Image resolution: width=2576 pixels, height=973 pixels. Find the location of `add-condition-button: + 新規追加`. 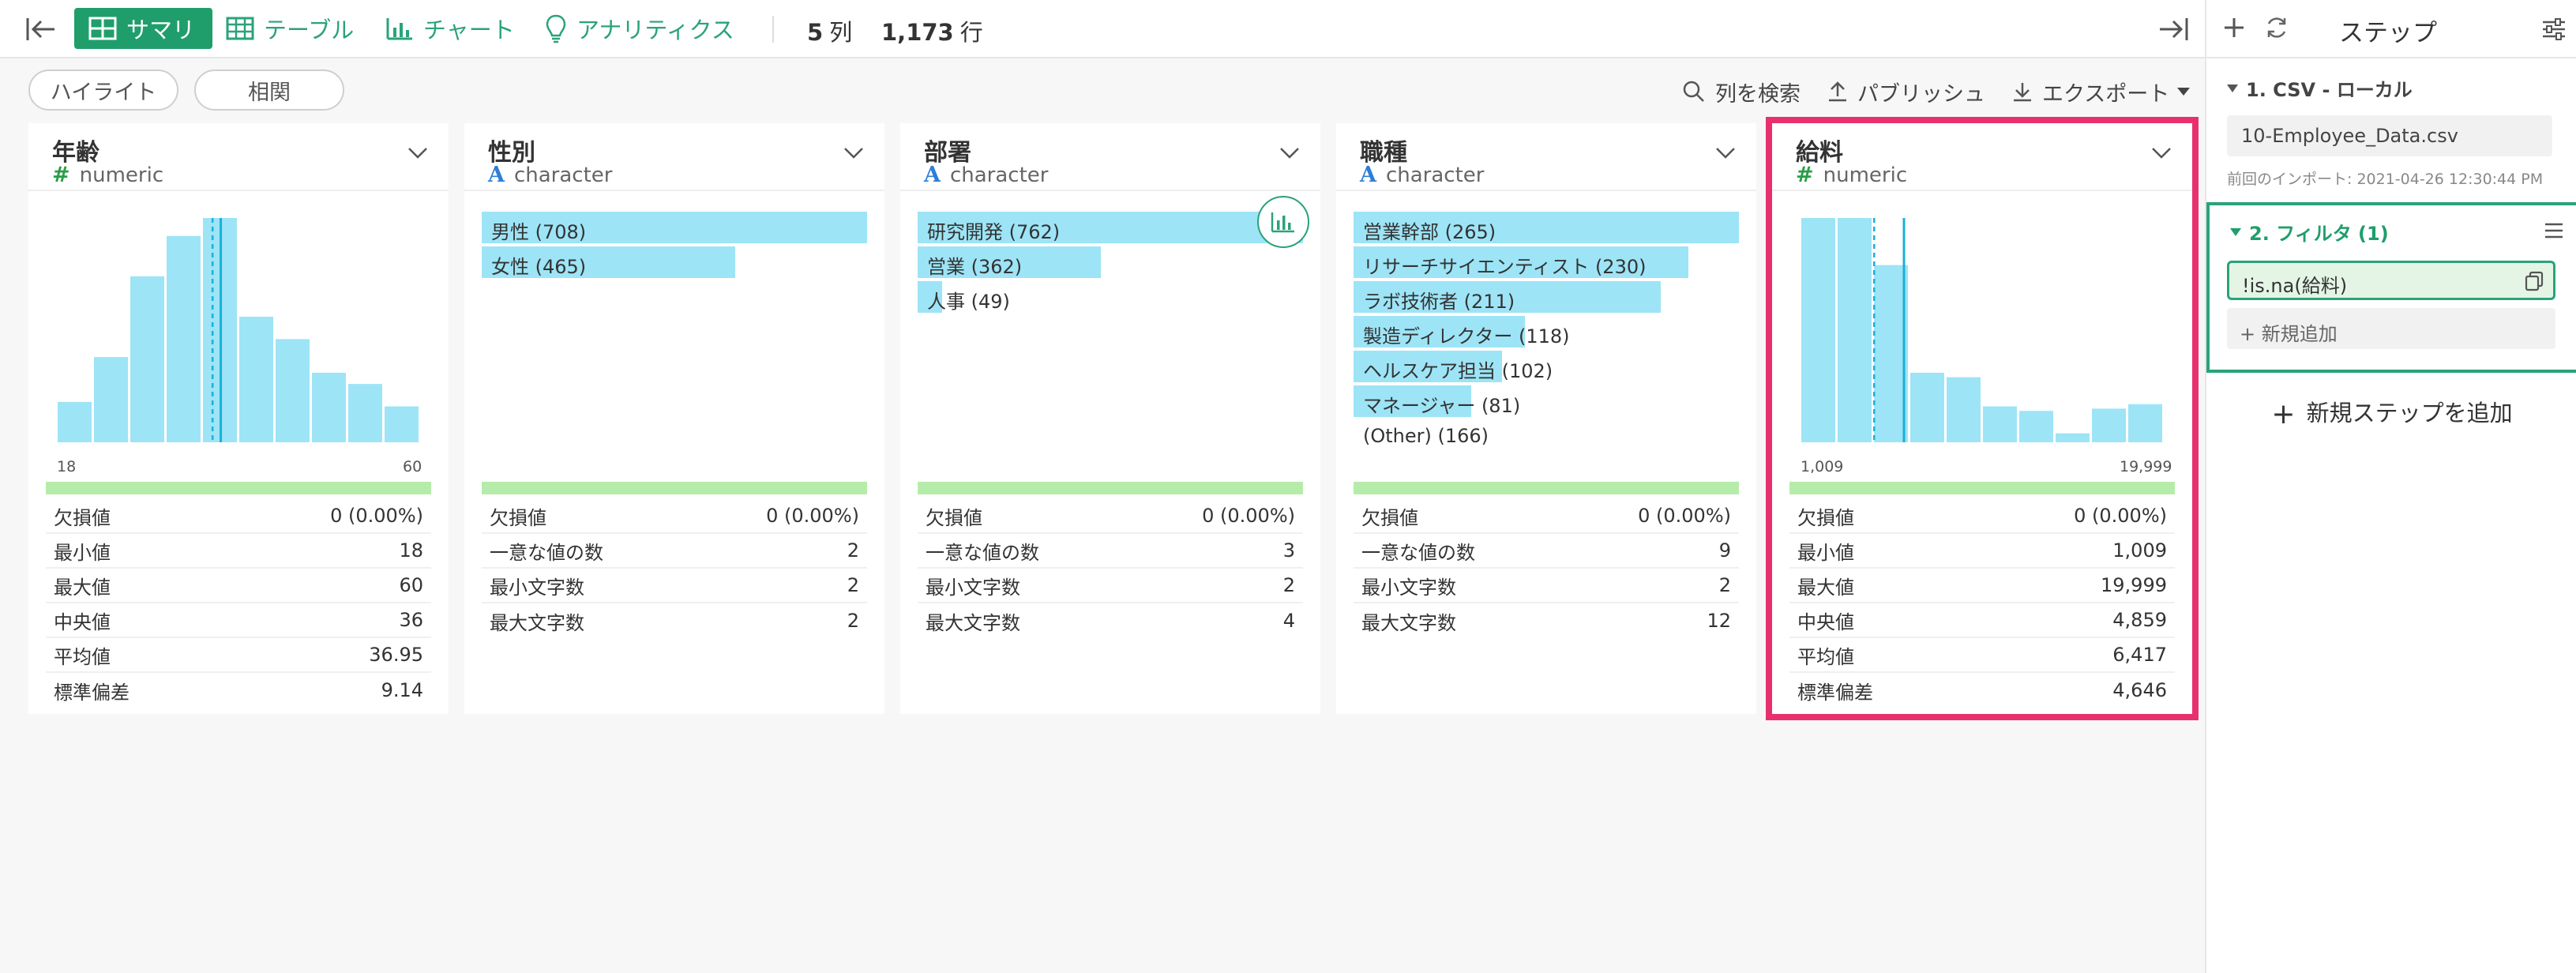

add-condition-button: + 新規追加 is located at coordinates (2391, 328).